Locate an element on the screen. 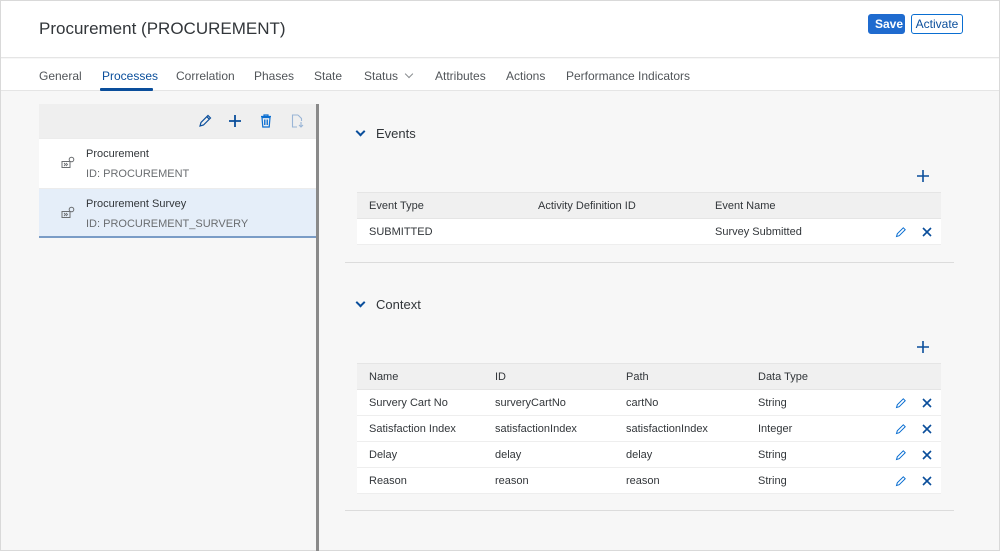 This screenshot has height=551, width=1000. cell-data-type: Integer is located at coordinates (809, 428).